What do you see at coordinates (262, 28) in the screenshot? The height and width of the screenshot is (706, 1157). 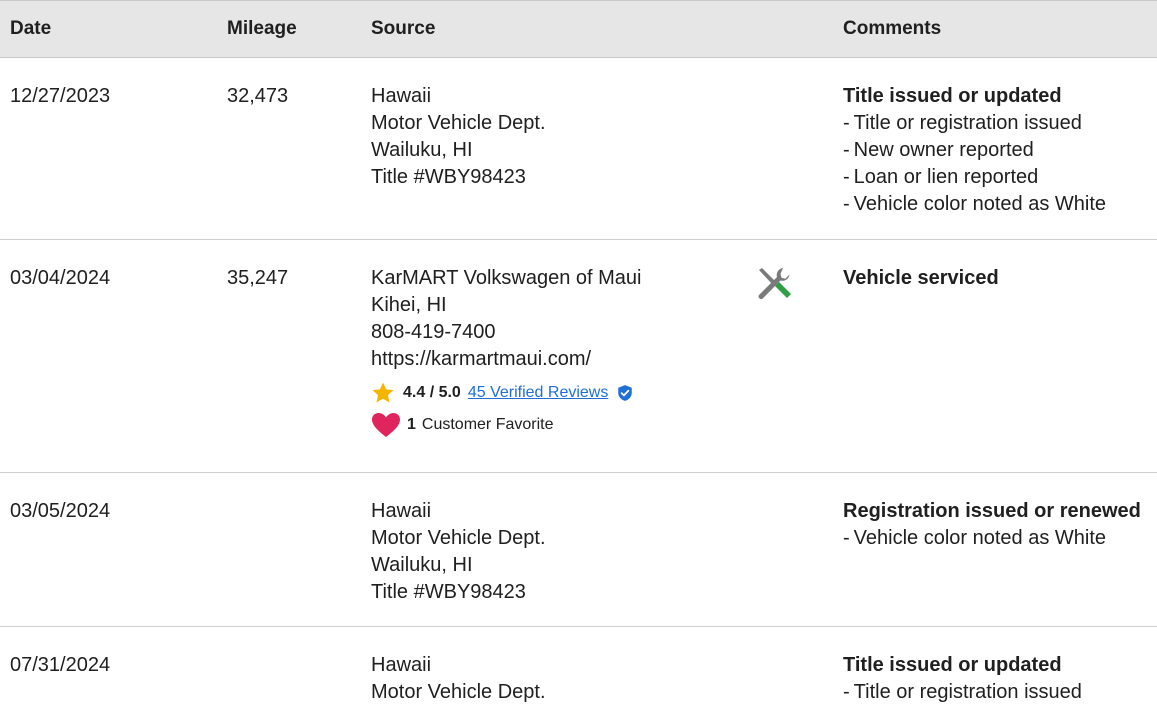 I see `header-mileage: Mileage` at bounding box center [262, 28].